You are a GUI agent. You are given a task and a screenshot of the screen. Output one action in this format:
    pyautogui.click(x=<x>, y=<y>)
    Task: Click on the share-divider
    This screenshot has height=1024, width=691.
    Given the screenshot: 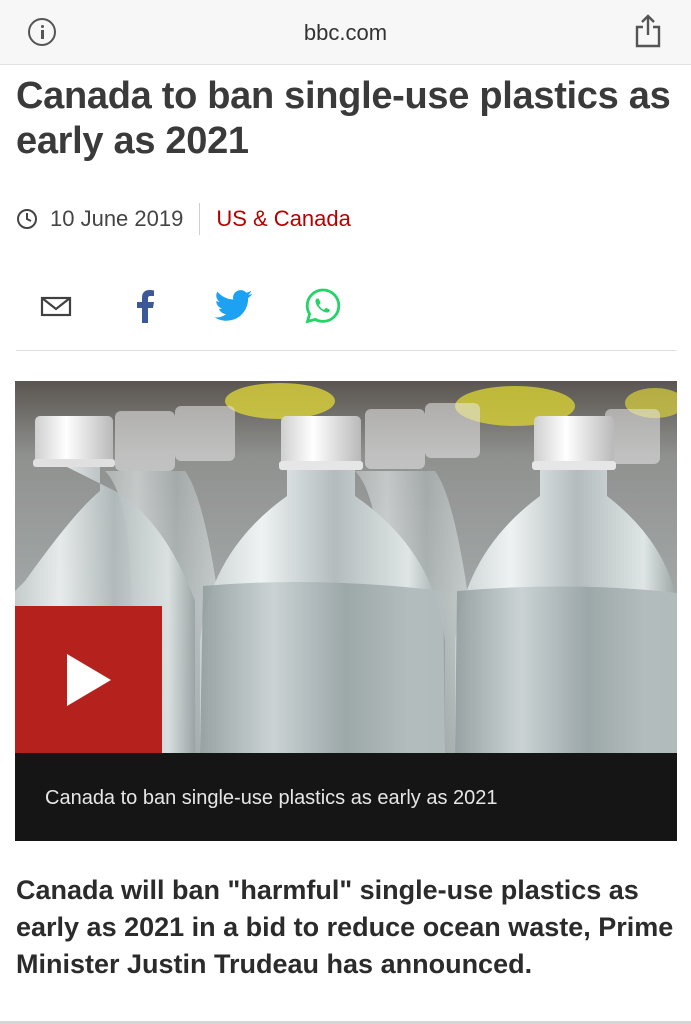 What is the action you would take?
    pyautogui.click(x=346, y=350)
    